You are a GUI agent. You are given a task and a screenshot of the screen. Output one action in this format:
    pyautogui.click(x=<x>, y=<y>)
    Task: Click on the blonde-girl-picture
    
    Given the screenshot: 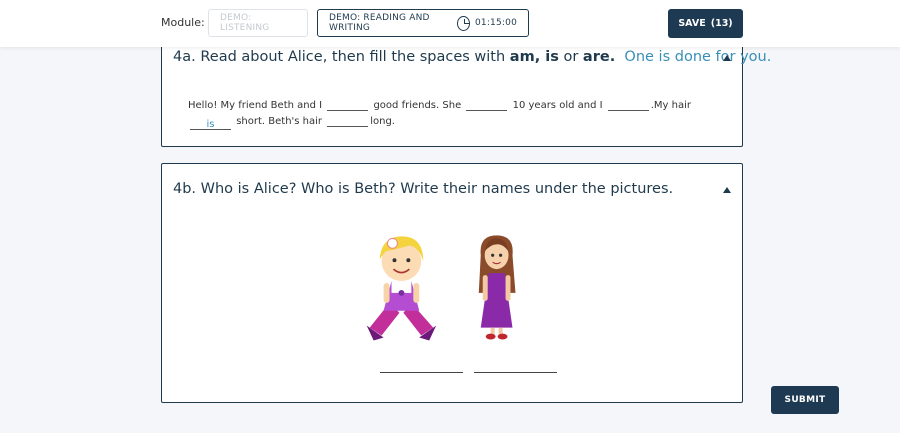 What is the action you would take?
    pyautogui.click(x=401, y=288)
    